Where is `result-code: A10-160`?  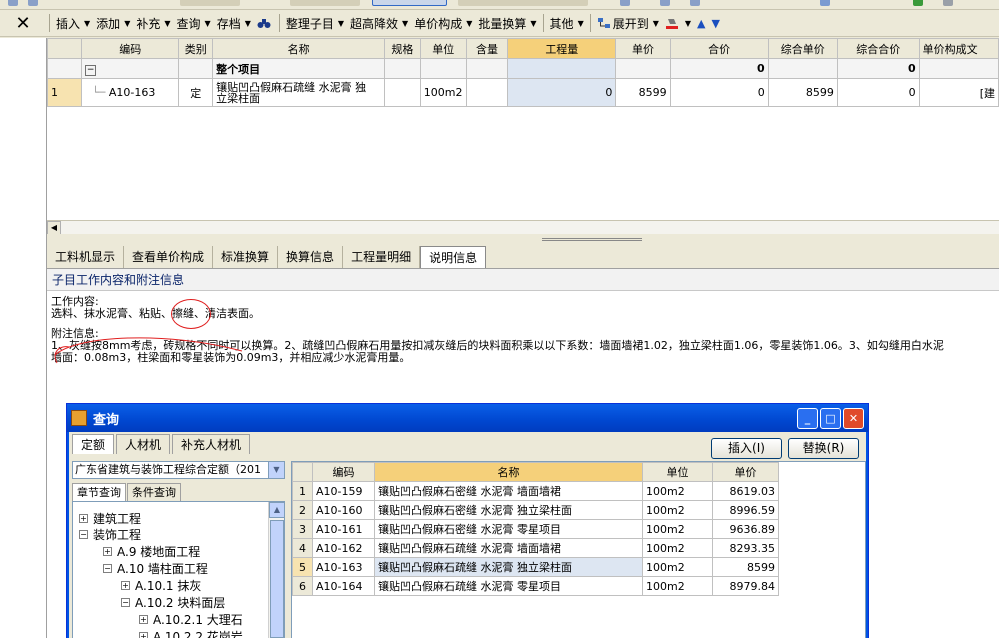
result-code: A10-160 is located at coordinates (343, 510).